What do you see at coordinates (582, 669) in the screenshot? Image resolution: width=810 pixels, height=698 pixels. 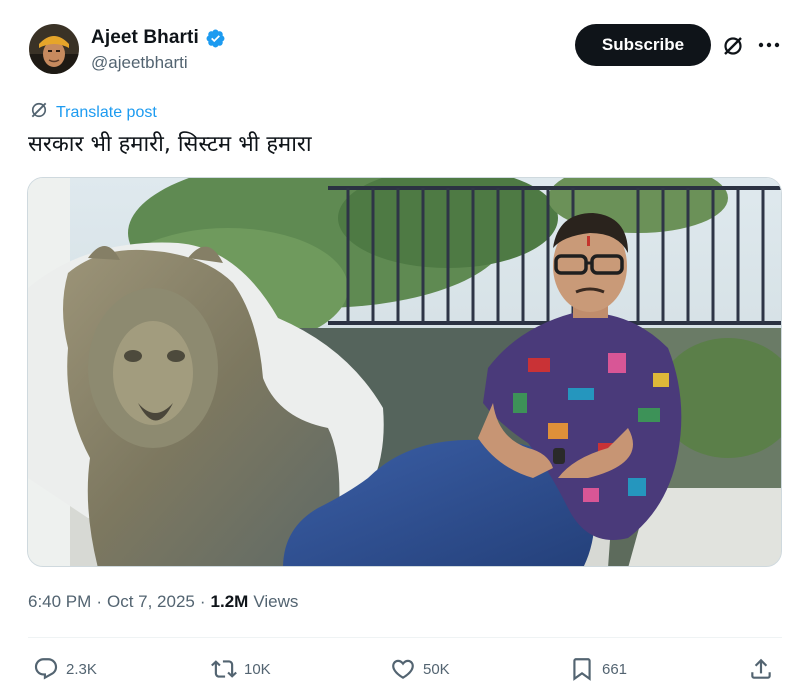 I see `bookmark-icon` at bounding box center [582, 669].